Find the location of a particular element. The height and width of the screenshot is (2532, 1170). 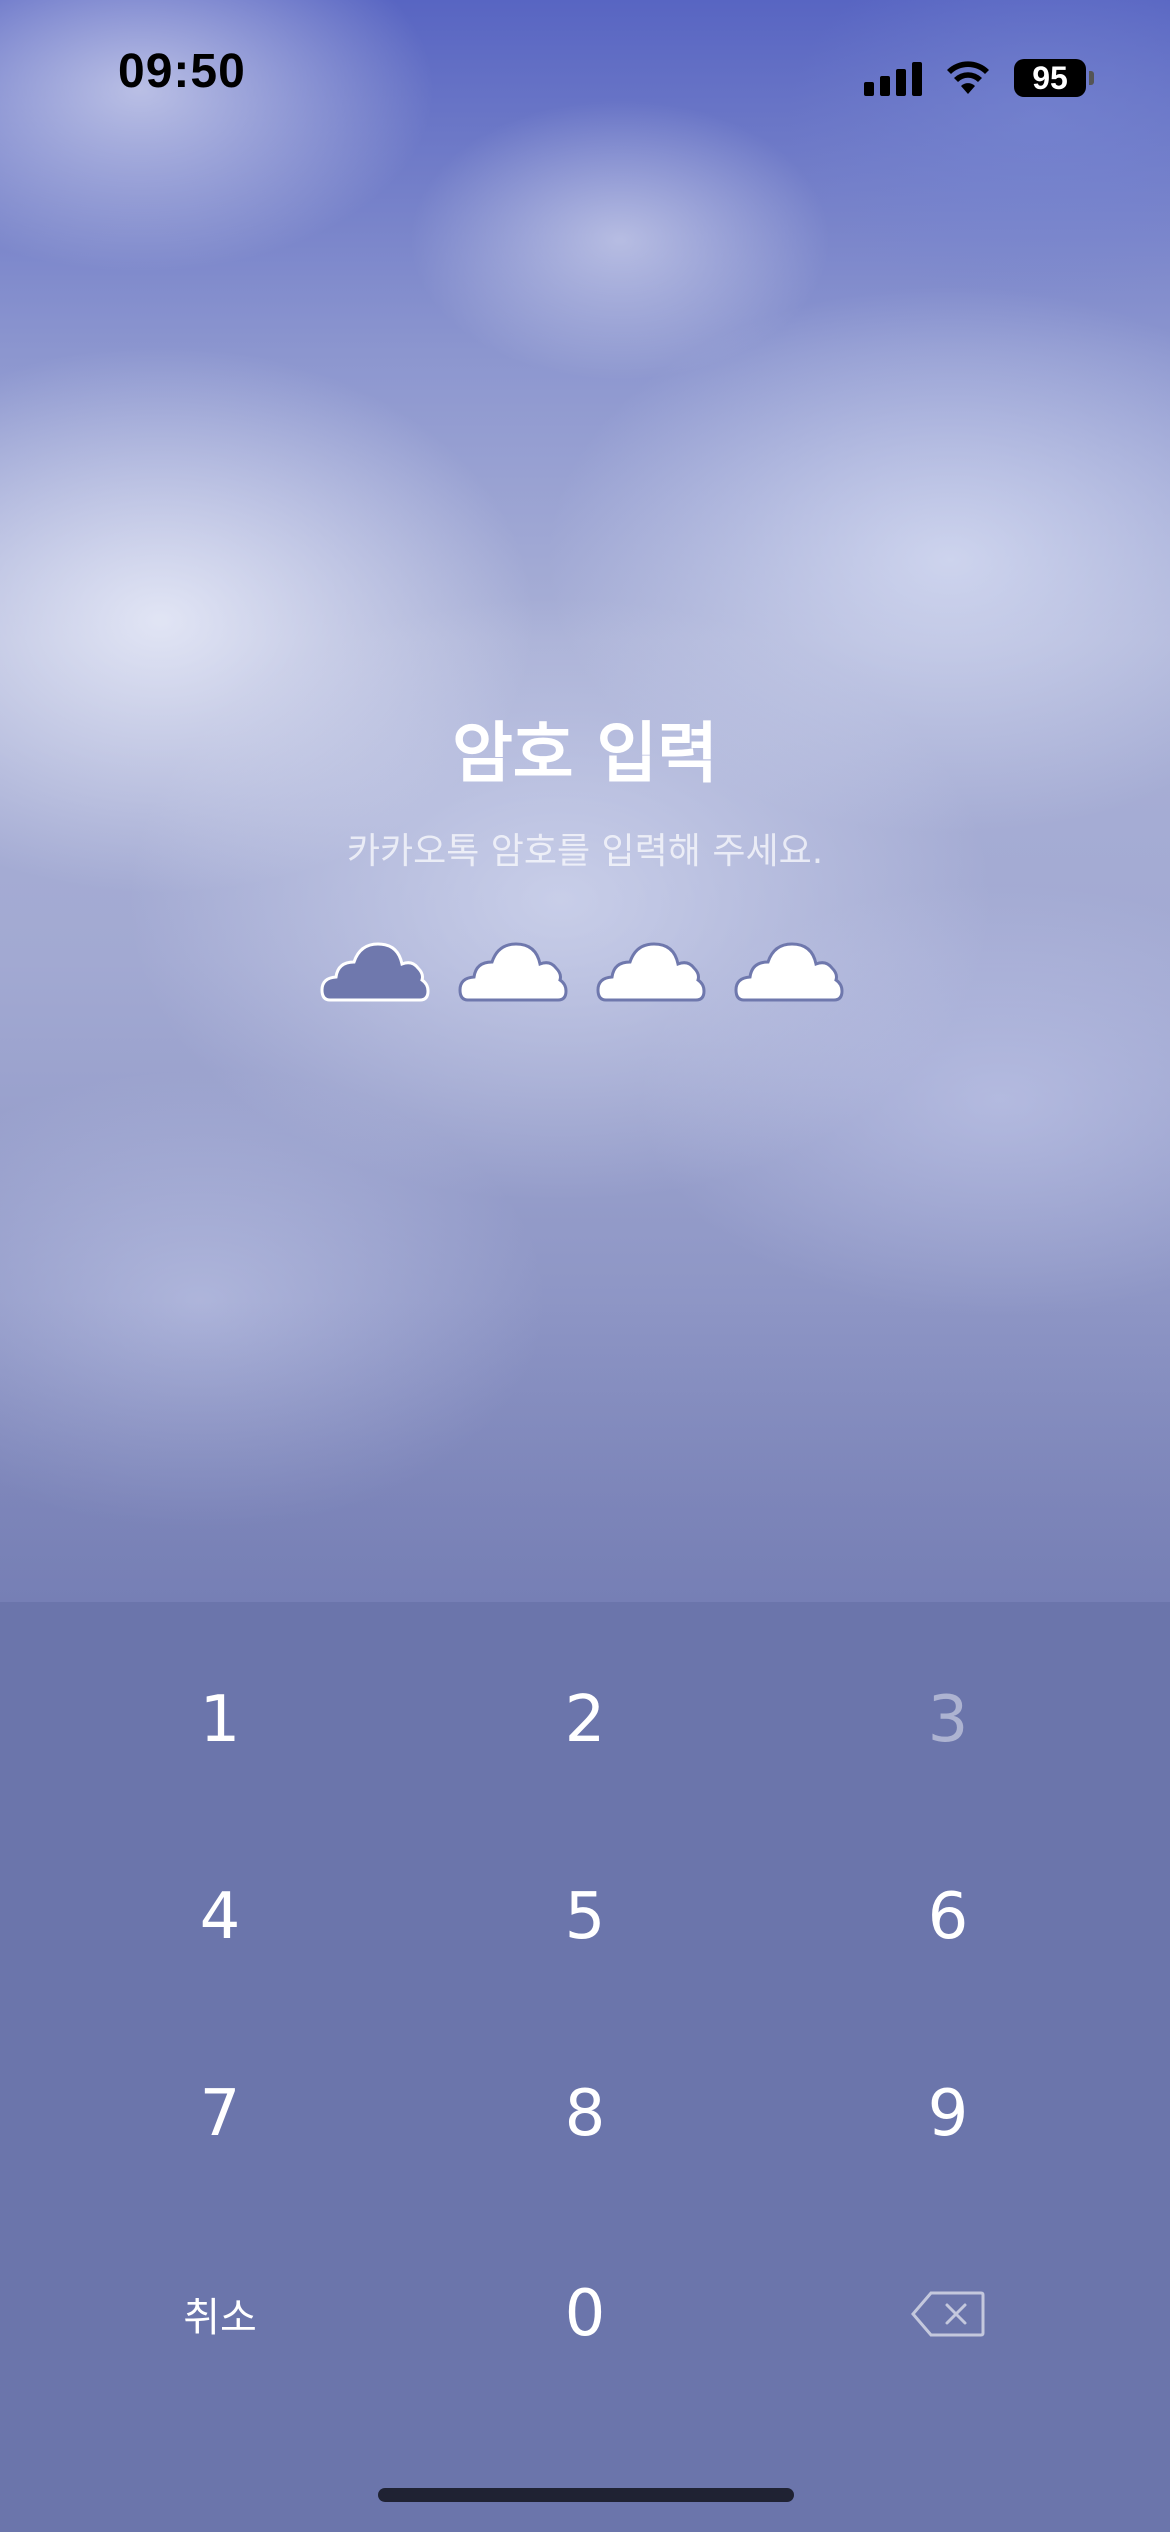

key-6: 6 is located at coordinates (948, 1917).